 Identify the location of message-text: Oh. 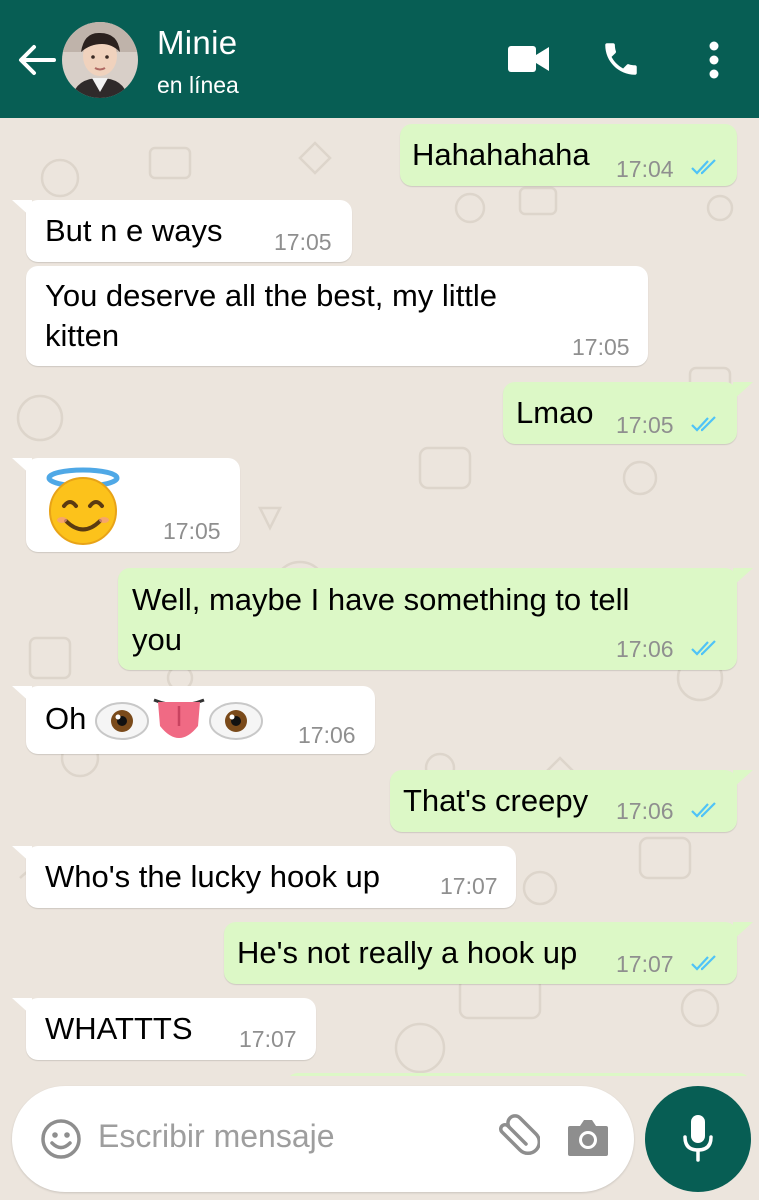
(66, 718).